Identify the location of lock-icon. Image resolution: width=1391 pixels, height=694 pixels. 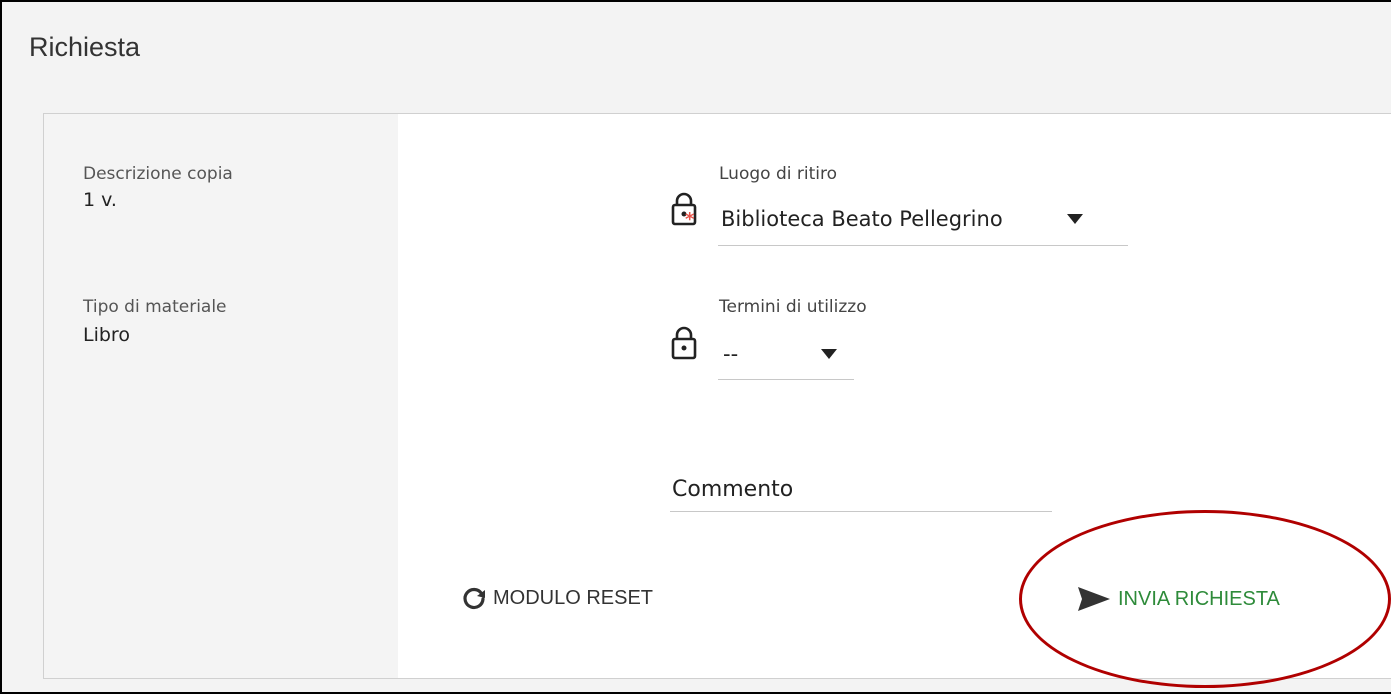
(684, 343).